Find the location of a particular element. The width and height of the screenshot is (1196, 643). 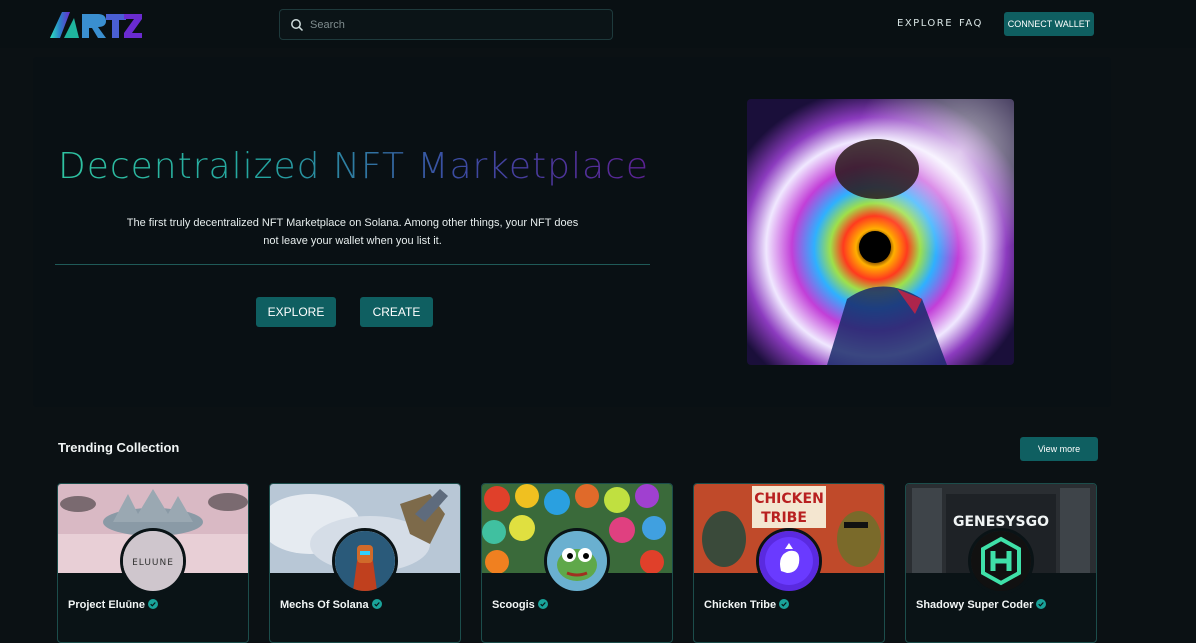

svg-text: CHICKEN is located at coordinates (789, 499).